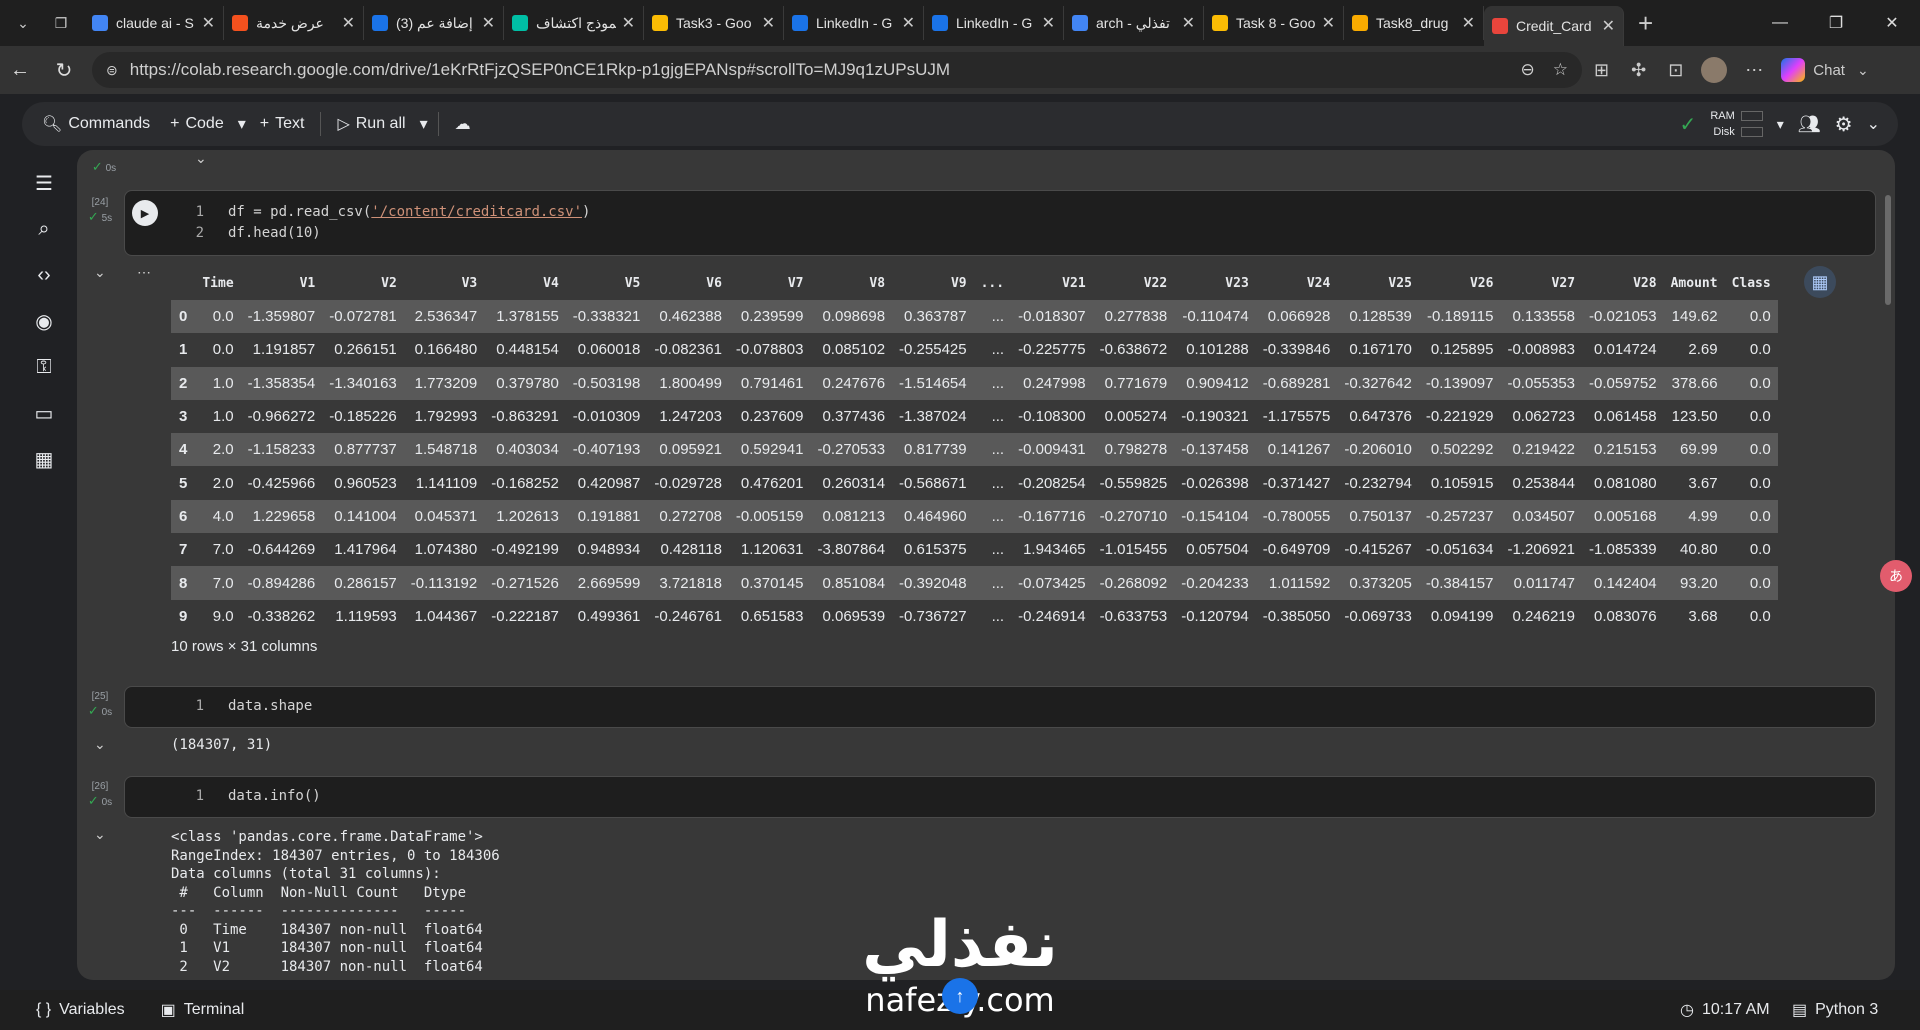 This screenshot has height=1030, width=1920. What do you see at coordinates (1873, 124) in the screenshot?
I see `collapse-header-icon: ⌄` at bounding box center [1873, 124].